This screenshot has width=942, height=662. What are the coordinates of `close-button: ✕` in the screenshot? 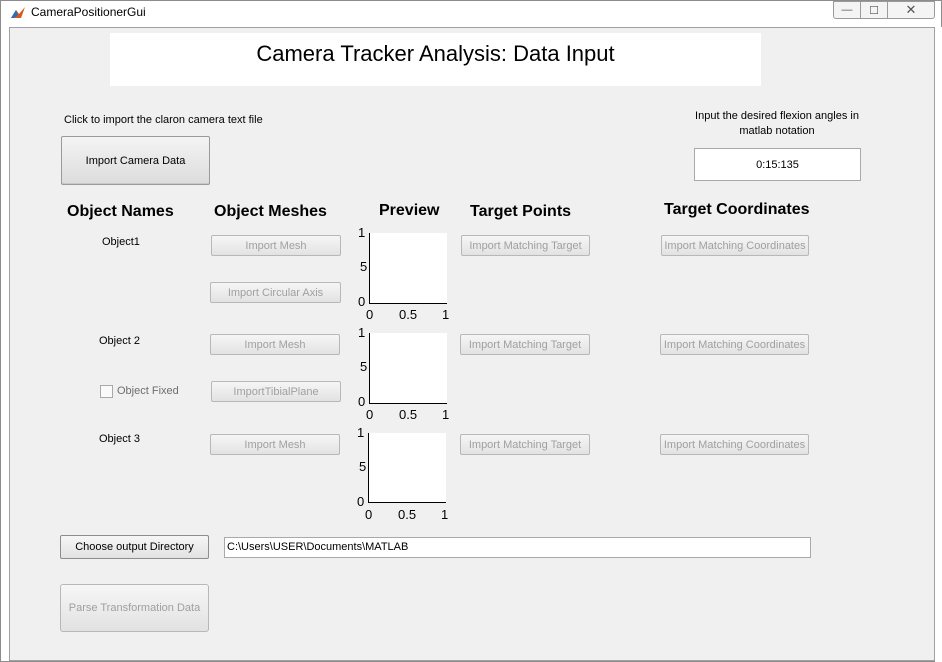 It's located at (911, 10).